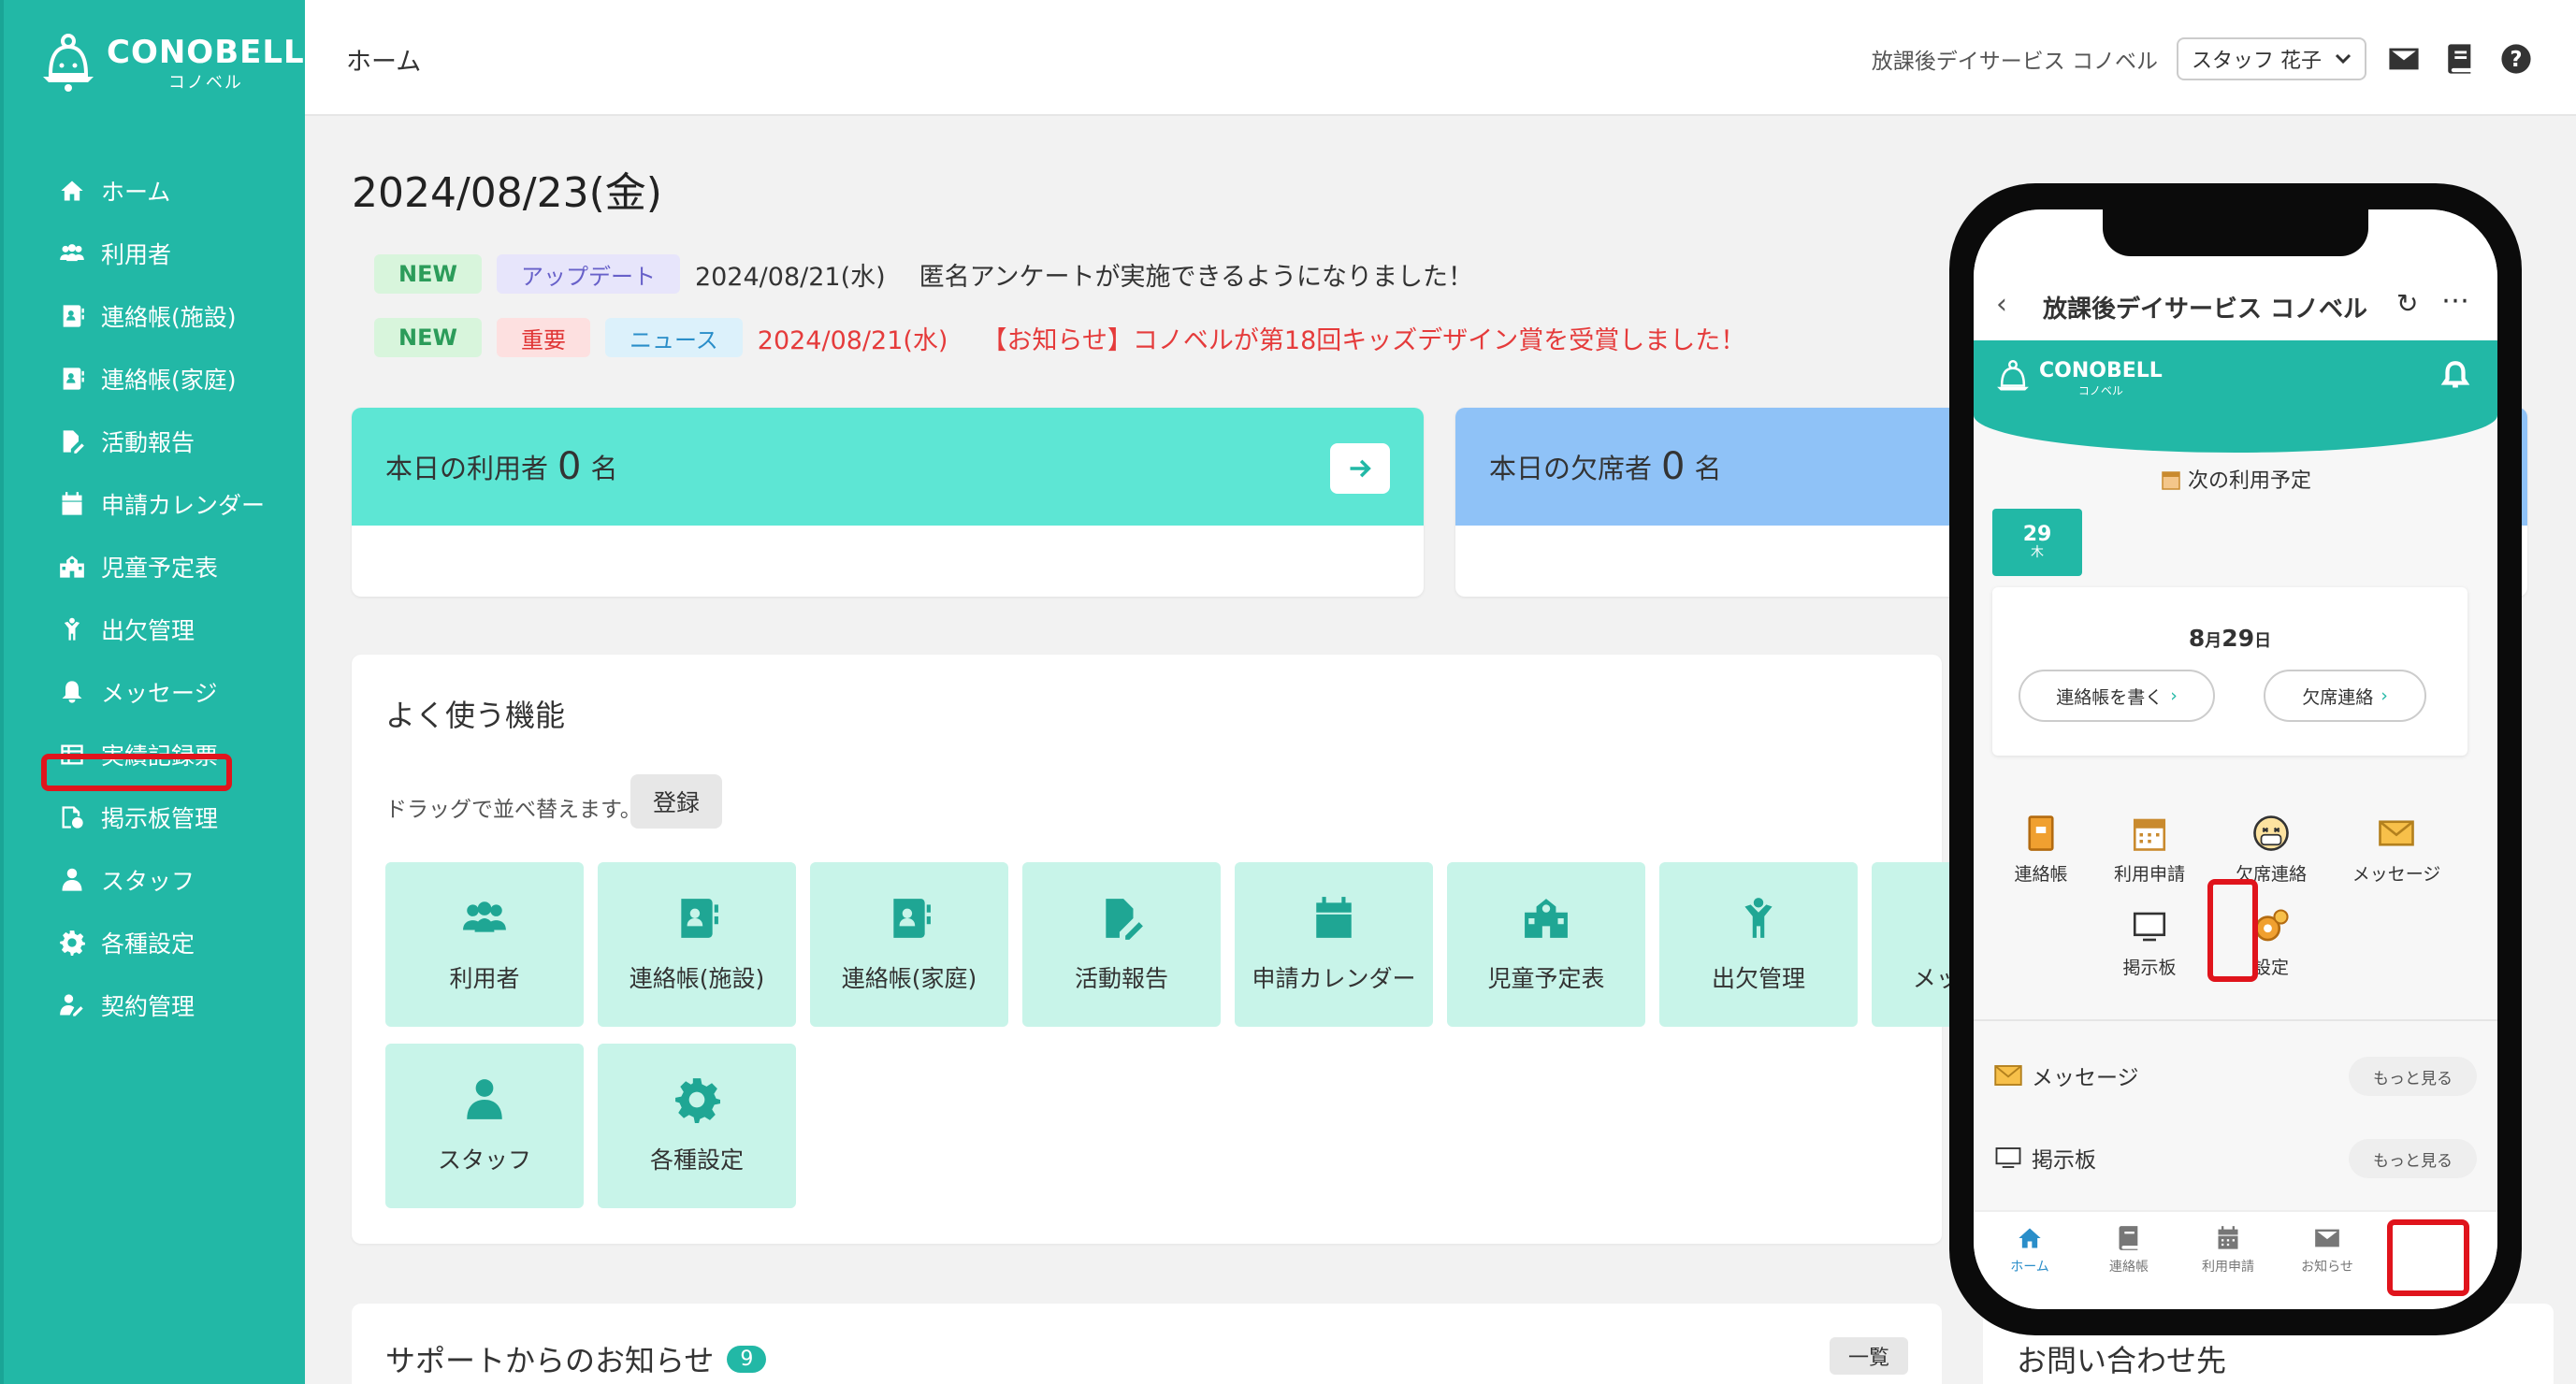  I want to click on sidebar-item-label: 掲示板管理, so click(160, 818).